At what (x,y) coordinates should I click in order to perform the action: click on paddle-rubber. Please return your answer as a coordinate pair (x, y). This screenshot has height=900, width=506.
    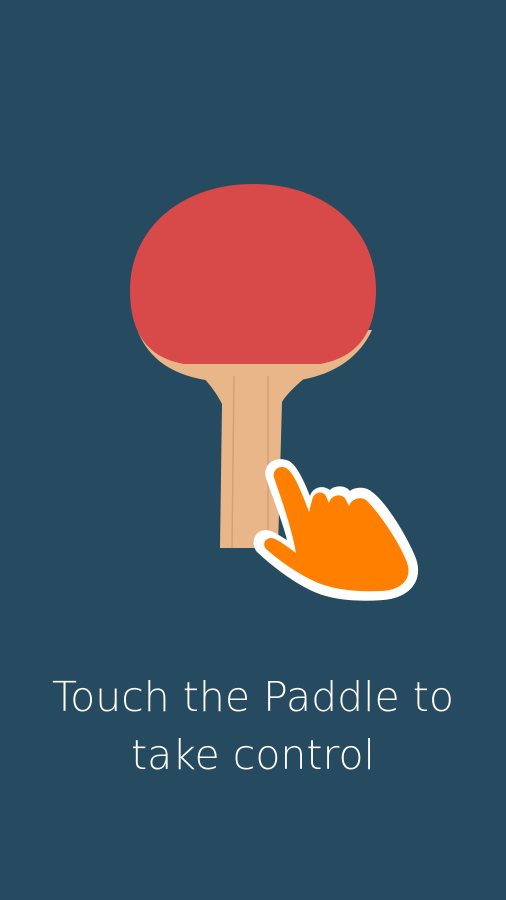
    Looking at the image, I should click on (253, 274).